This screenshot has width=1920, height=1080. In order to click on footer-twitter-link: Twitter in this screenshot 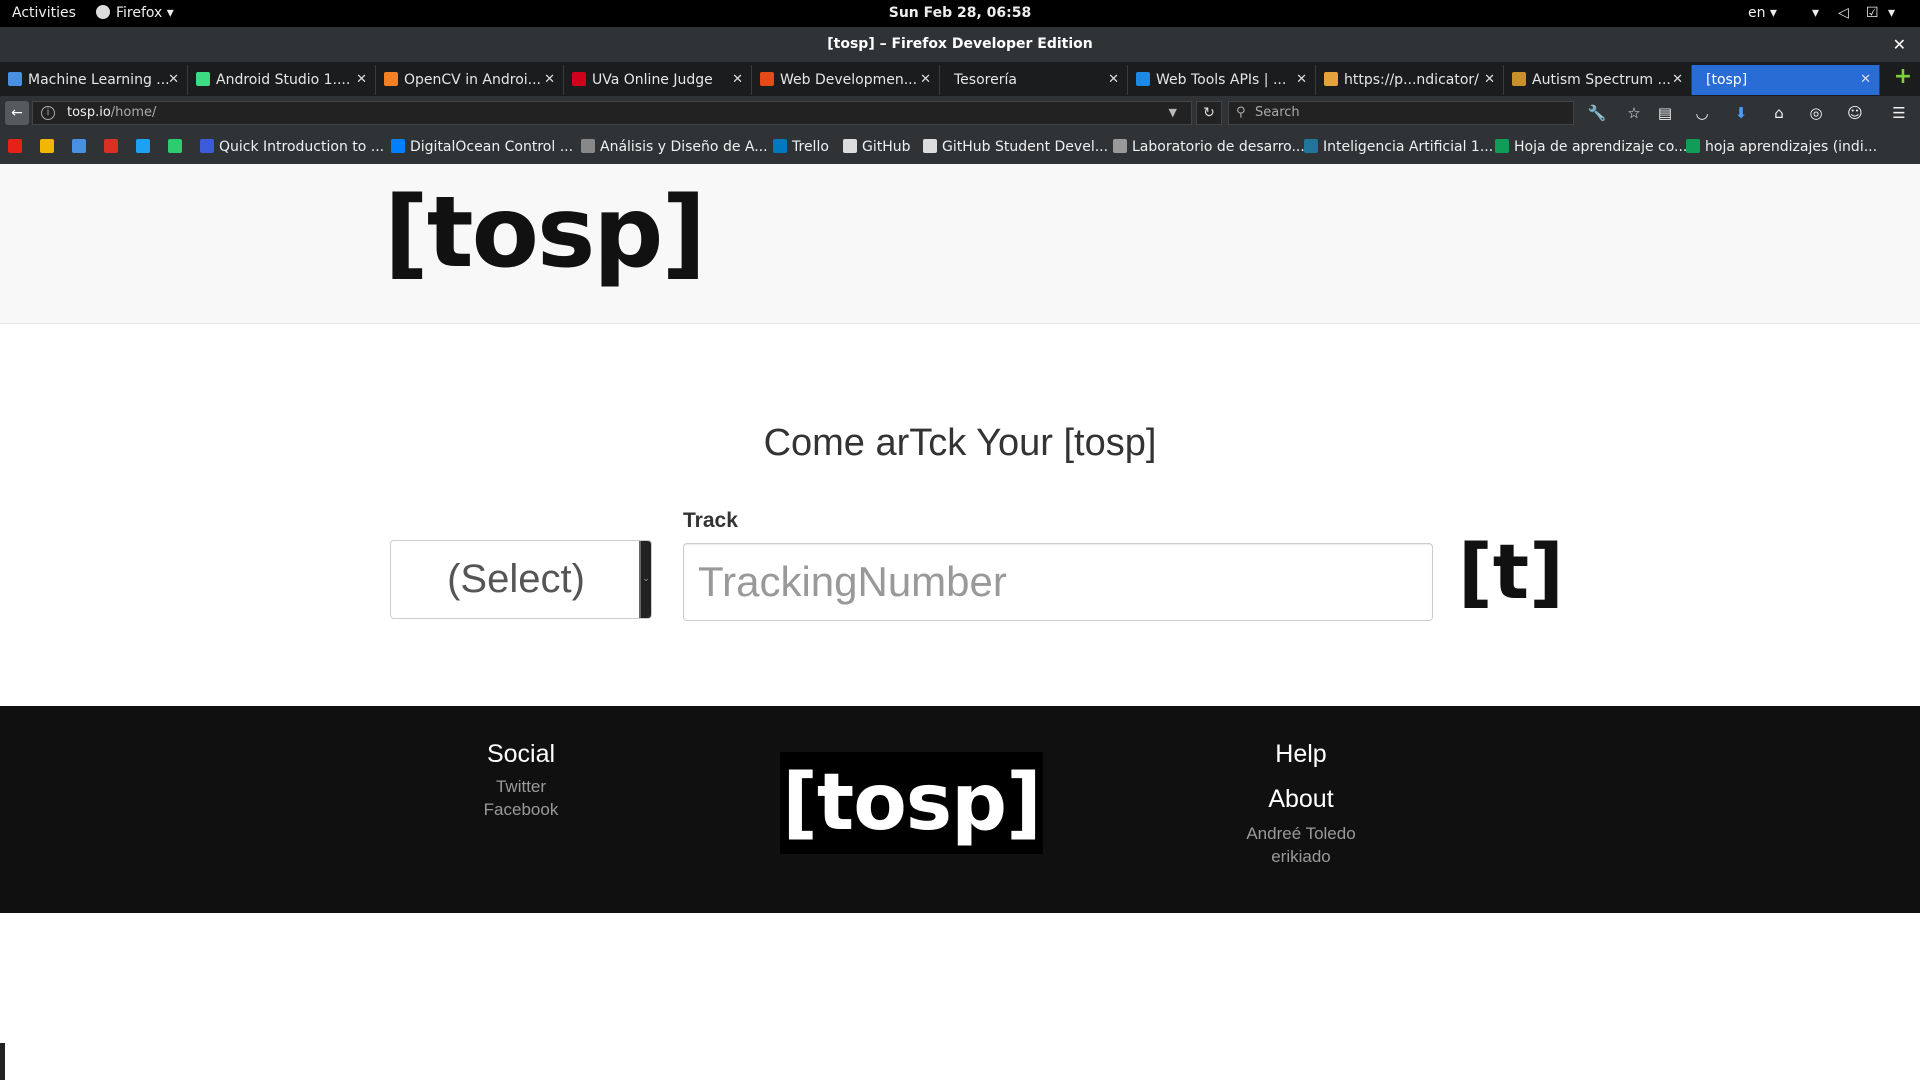, I will do `click(521, 786)`.